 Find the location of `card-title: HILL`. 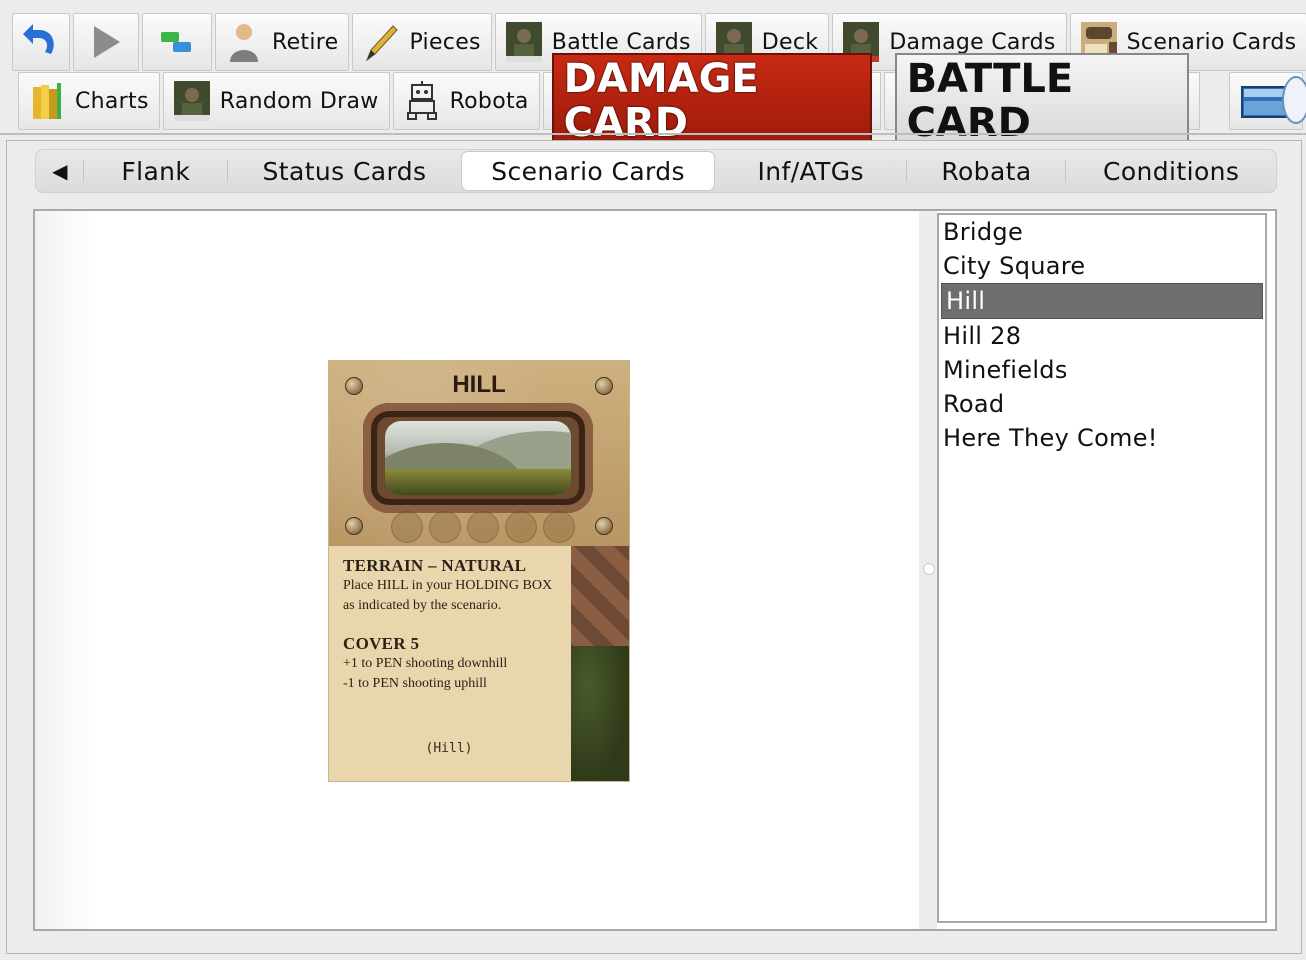

card-title: HILL is located at coordinates (479, 384).